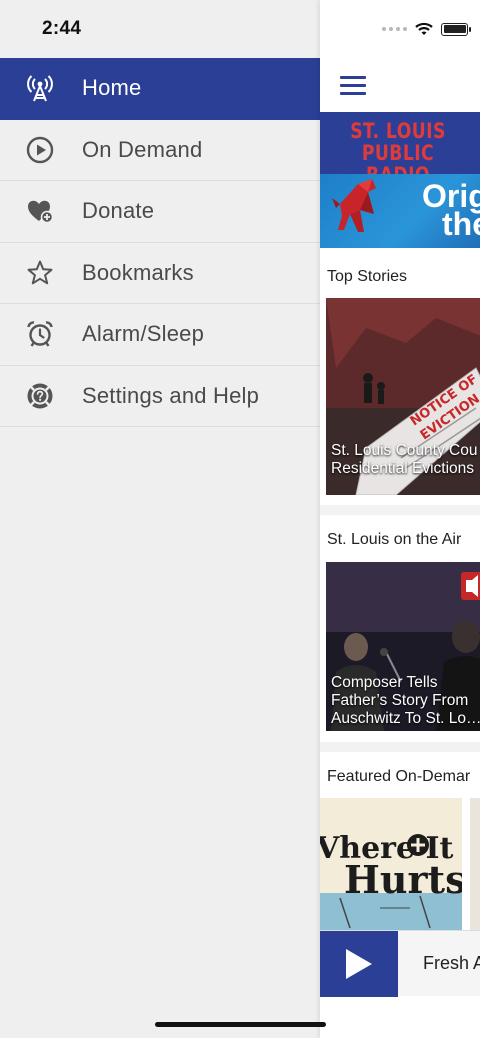 This screenshot has height=1038, width=480. I want to click on battery-icon, so click(456, 29).